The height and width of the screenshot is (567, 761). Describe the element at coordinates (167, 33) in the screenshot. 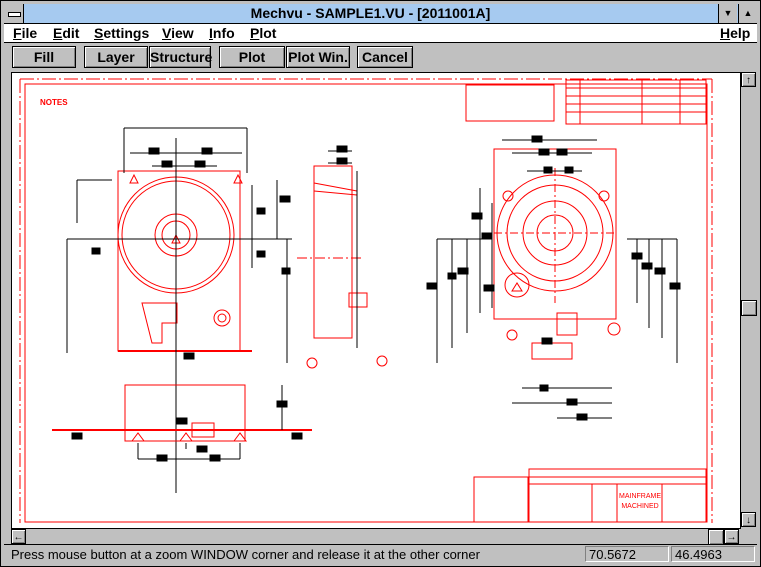

I see `menu-view-accel: V` at that location.